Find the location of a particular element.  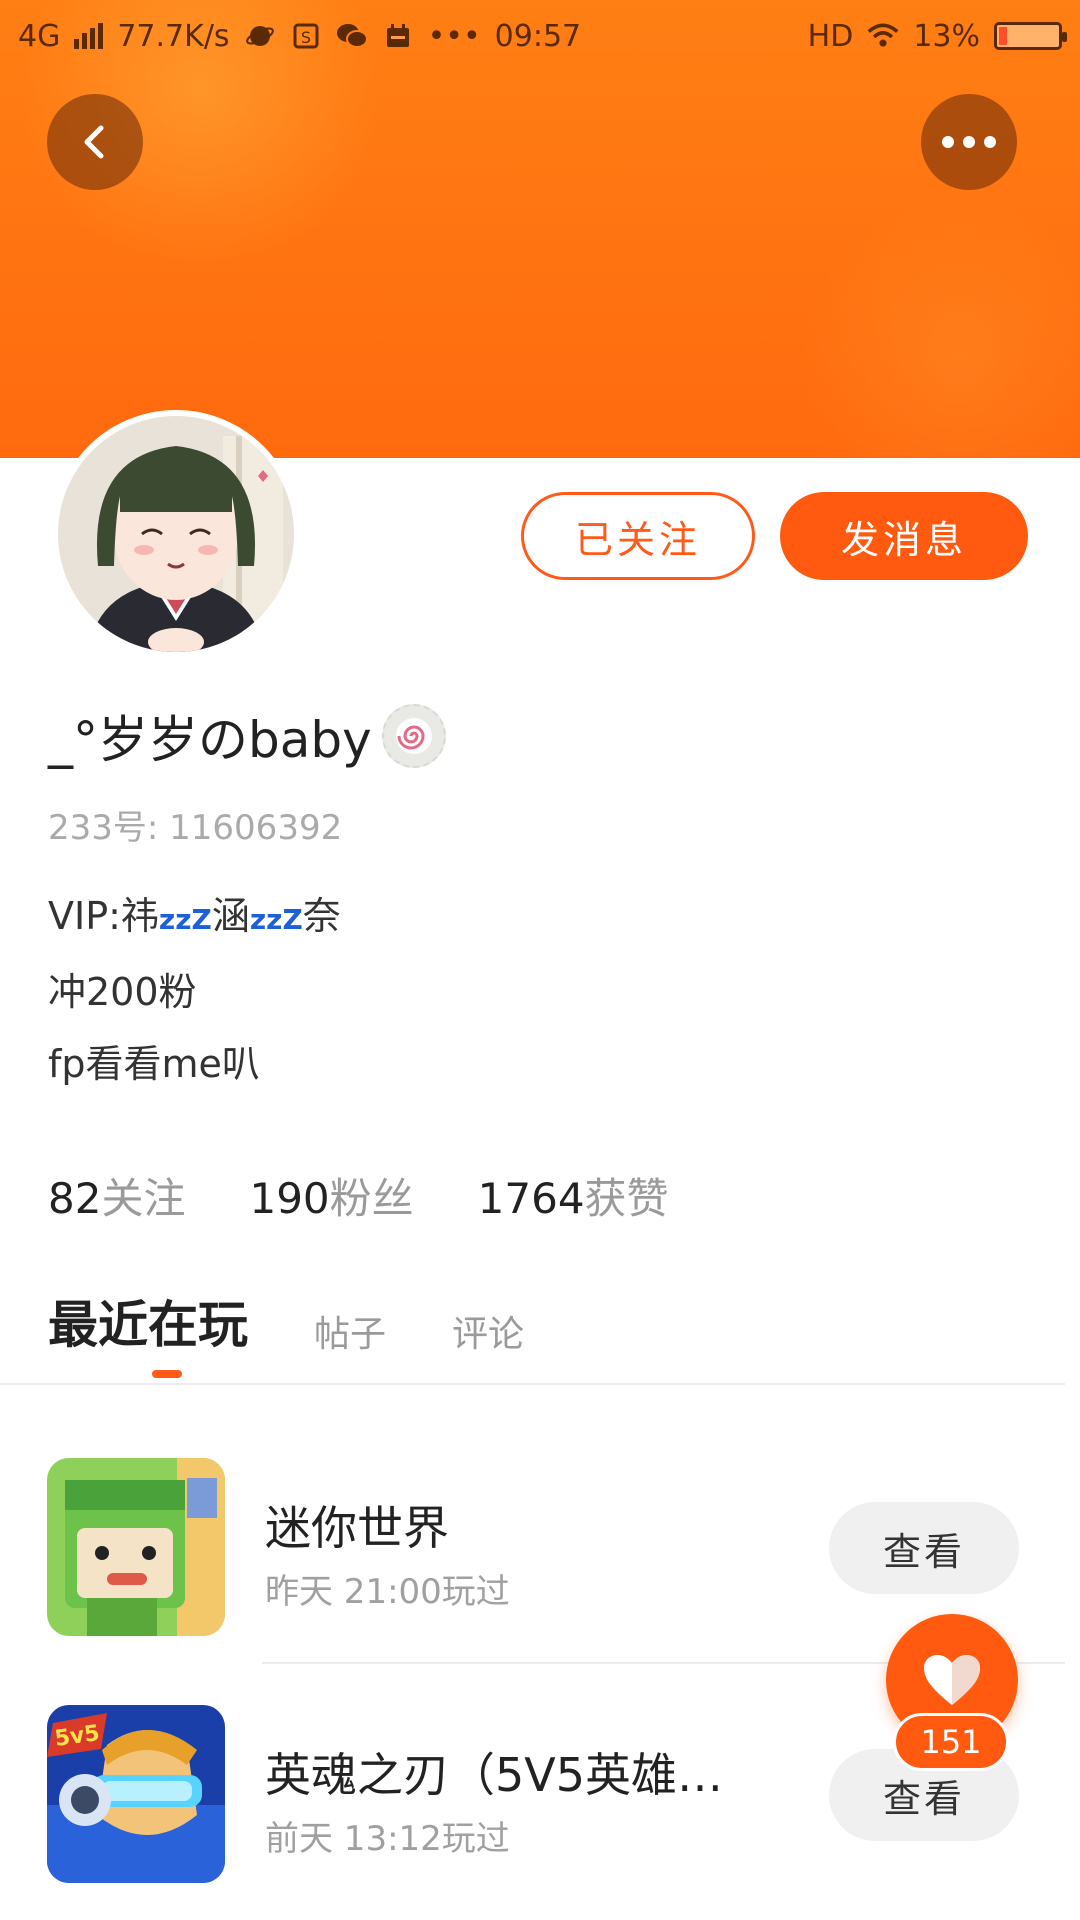

tab-comments: 评论 is located at coordinates (488, 1331).